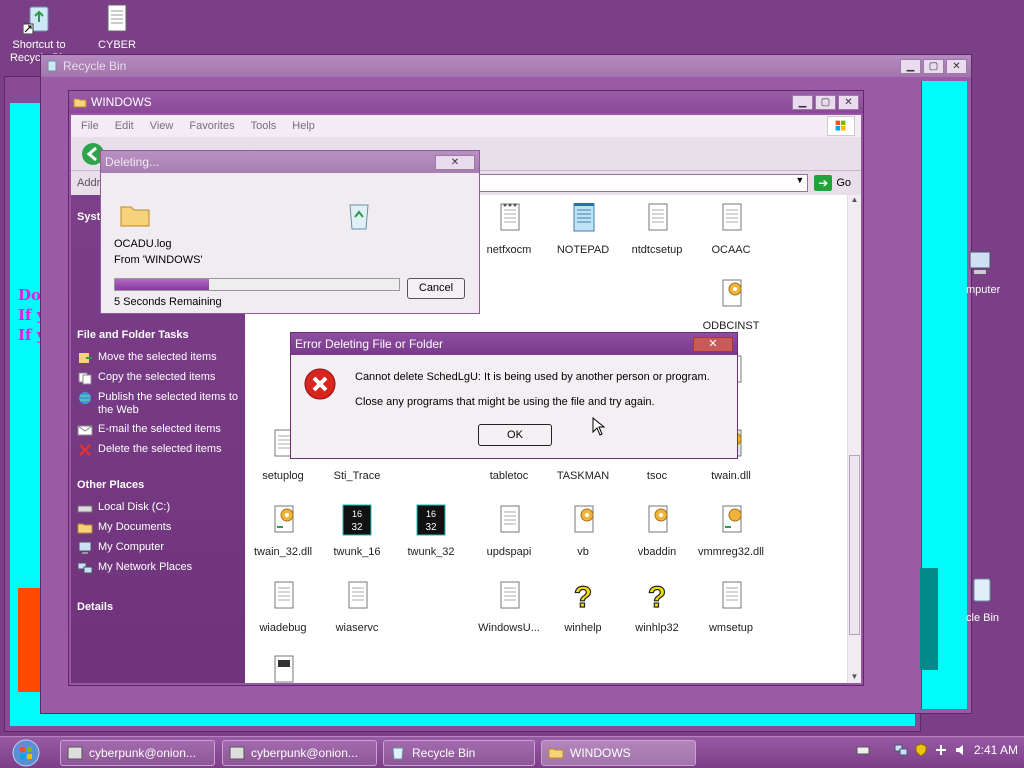  What do you see at coordinates (283, 606) in the screenshot?
I see `file-item: wiadebug` at bounding box center [283, 606].